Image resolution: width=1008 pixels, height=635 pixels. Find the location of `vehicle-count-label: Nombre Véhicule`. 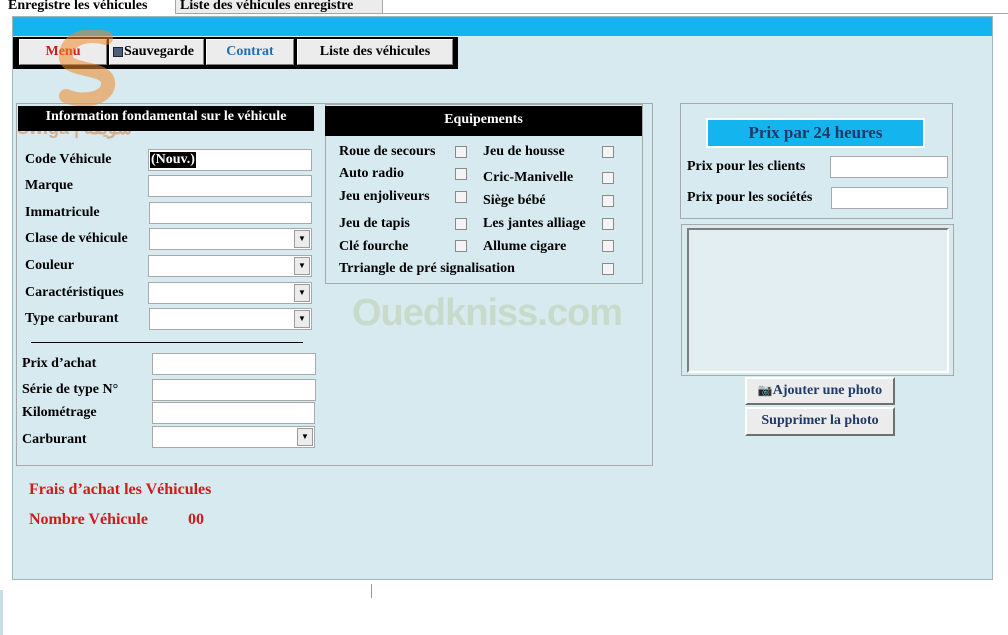

vehicle-count-label: Nombre Véhicule is located at coordinates (88, 519).